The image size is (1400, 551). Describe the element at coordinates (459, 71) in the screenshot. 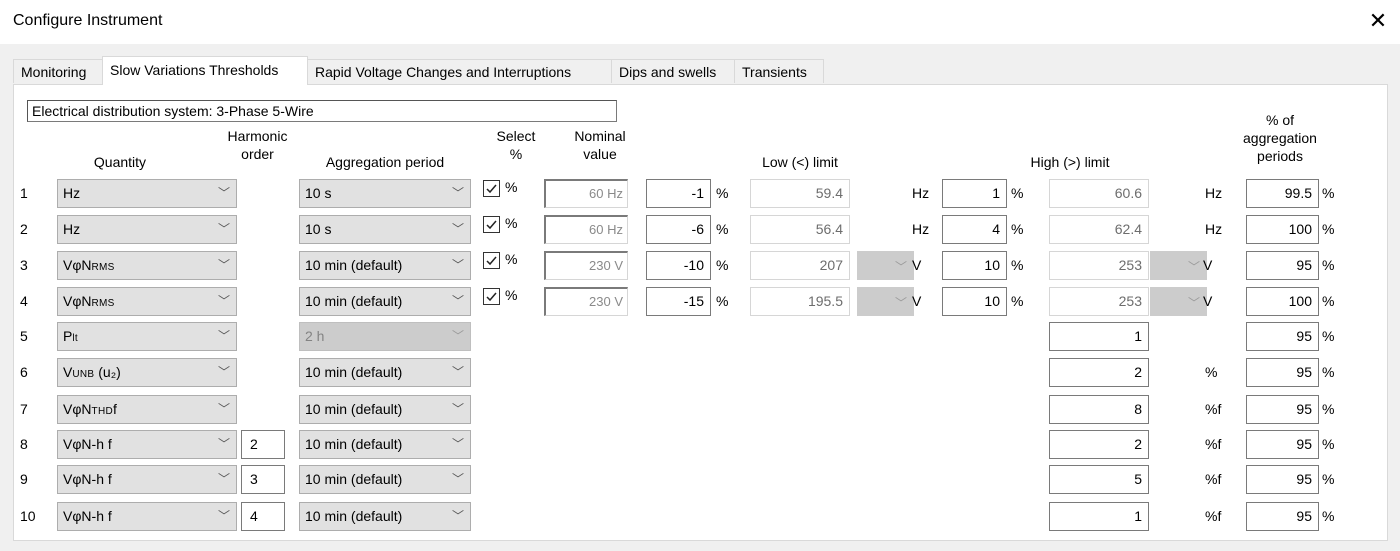

I see `tab-rapid-voltage-changes: Rapid Voltage Changes and Interruptions` at that location.